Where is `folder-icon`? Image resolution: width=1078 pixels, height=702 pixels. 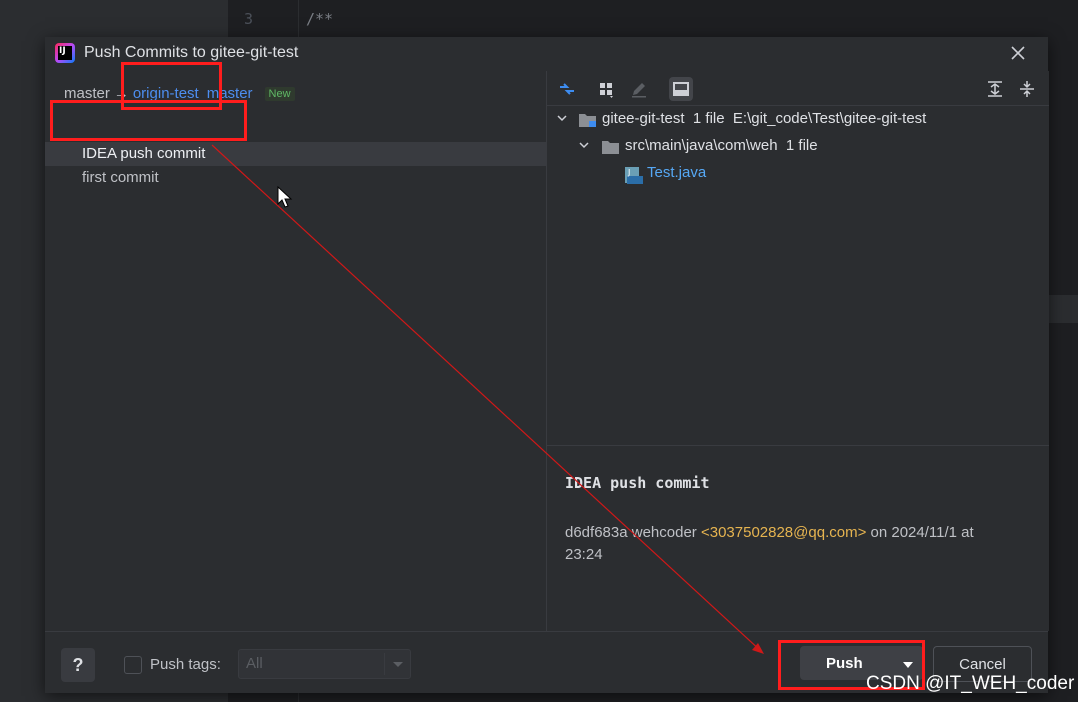
folder-icon is located at coordinates (610, 147).